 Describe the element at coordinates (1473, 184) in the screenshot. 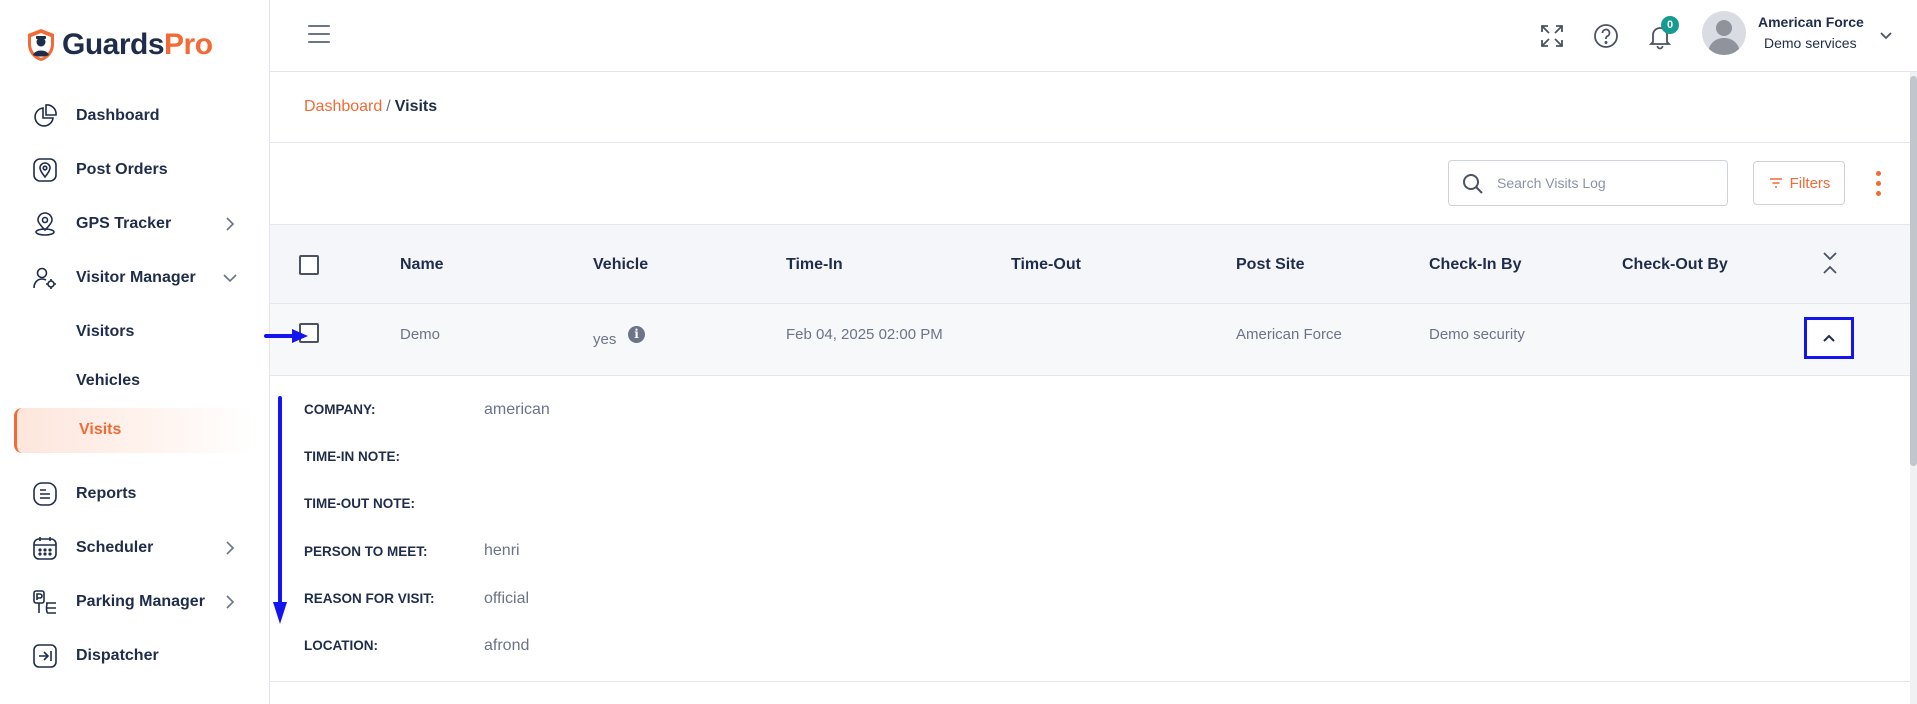

I see `search-icon` at that location.